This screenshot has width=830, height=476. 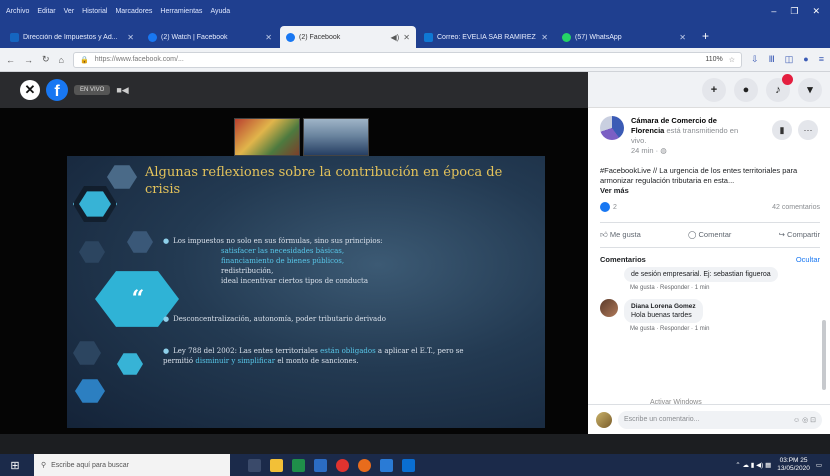 What do you see at coordinates (605, 207) in the screenshot?
I see `like-reaction-icon` at bounding box center [605, 207].